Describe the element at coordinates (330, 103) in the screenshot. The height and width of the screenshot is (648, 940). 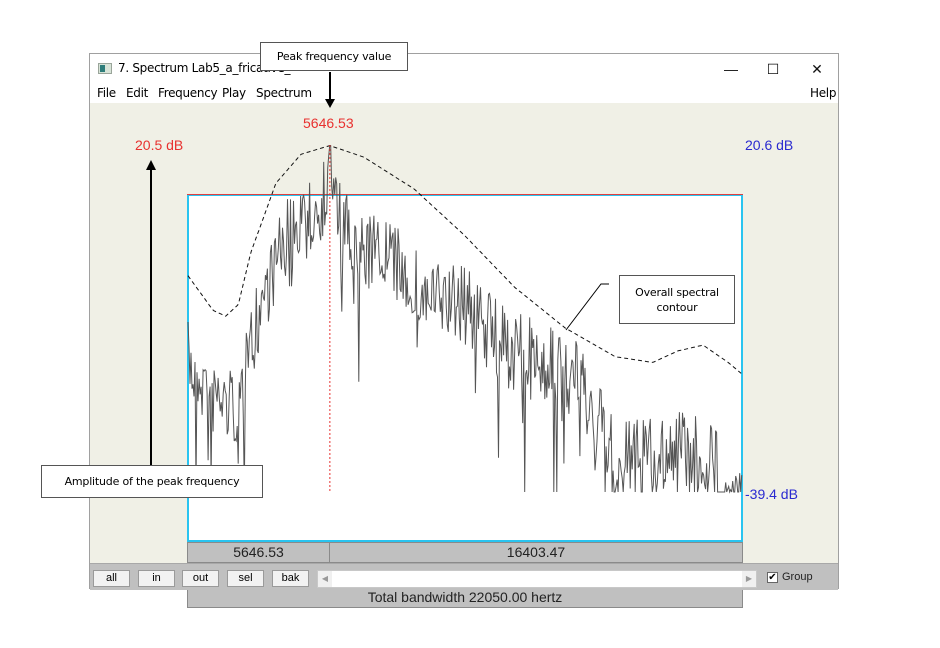
I see `peak-frequency-arrowhead` at that location.